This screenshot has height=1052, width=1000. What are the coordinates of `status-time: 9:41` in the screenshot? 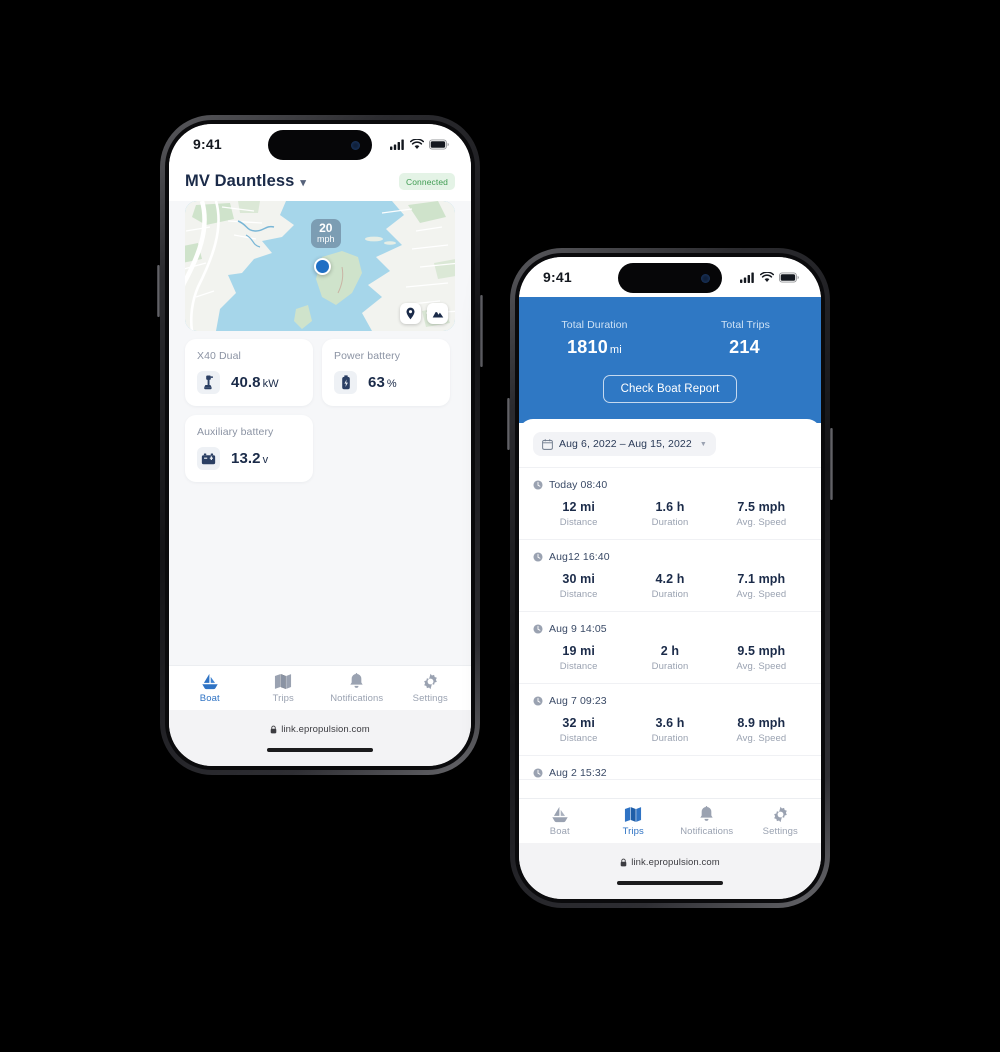 It's located at (557, 277).